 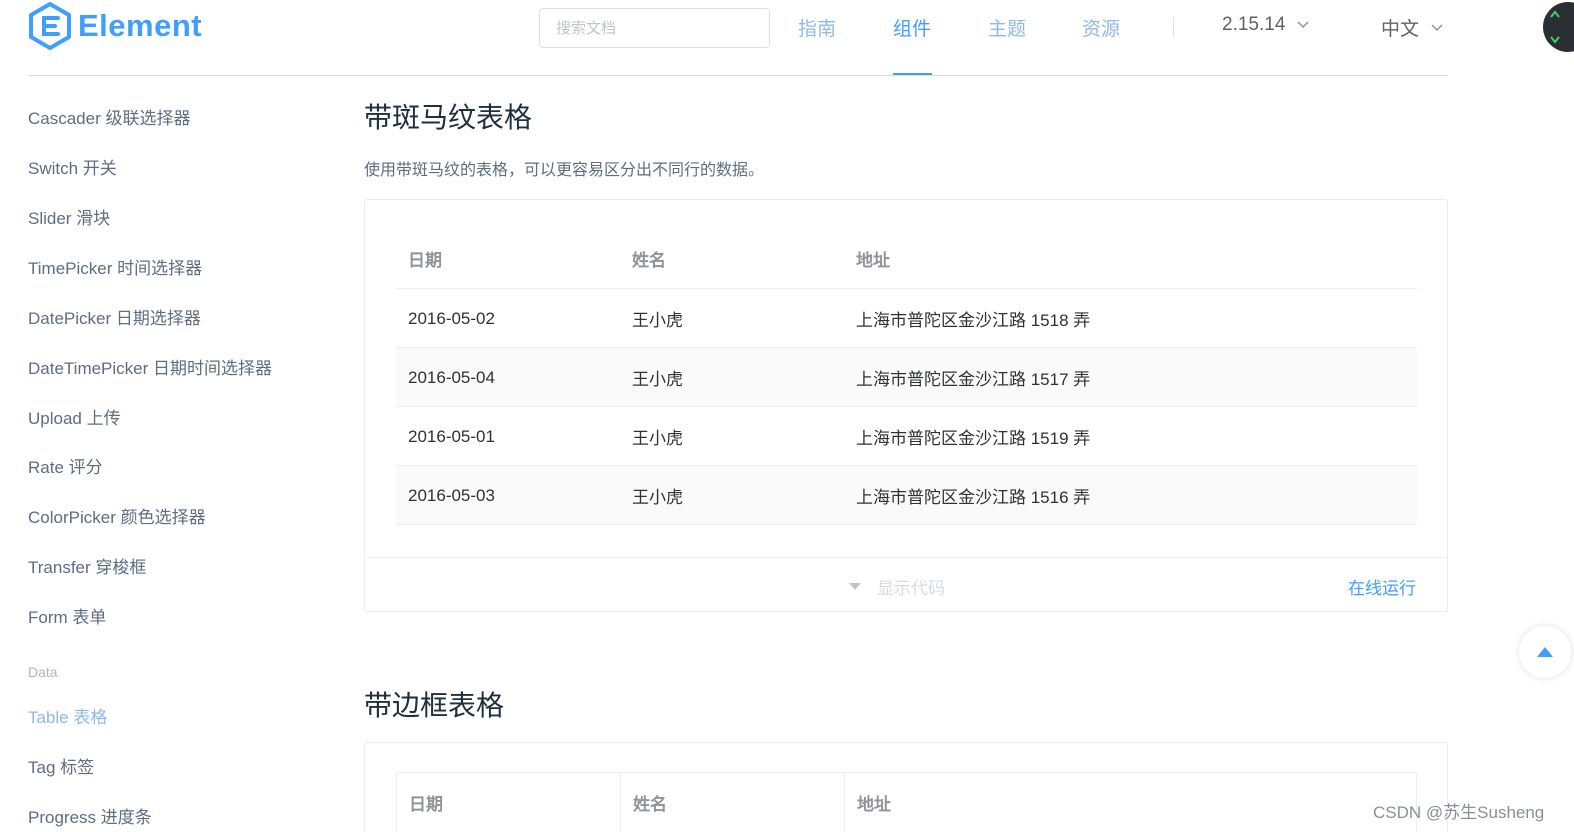 I want to click on table-cell-date: 2016-05-02, so click(x=451, y=318).